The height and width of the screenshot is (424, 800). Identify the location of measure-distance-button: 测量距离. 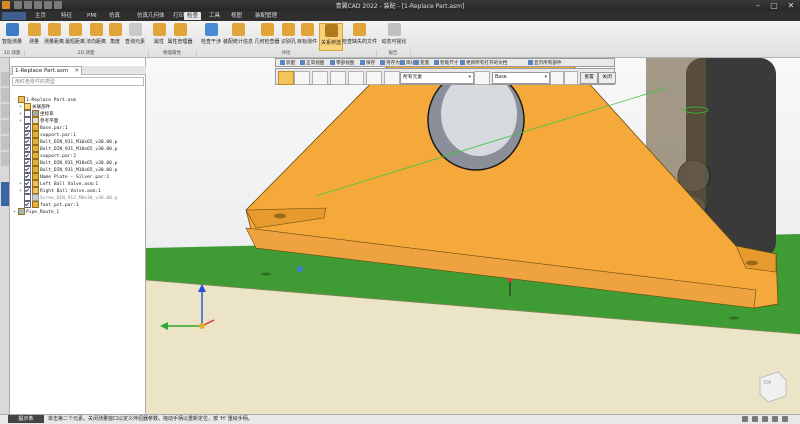
(54, 36).